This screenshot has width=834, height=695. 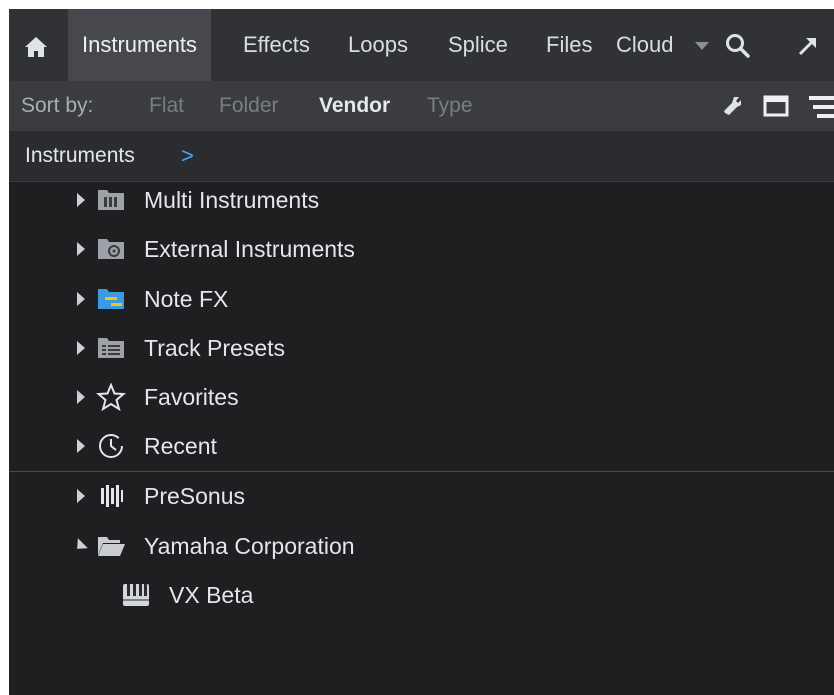 I want to click on tree-item-note-fx: Note FX, so click(x=421, y=299).